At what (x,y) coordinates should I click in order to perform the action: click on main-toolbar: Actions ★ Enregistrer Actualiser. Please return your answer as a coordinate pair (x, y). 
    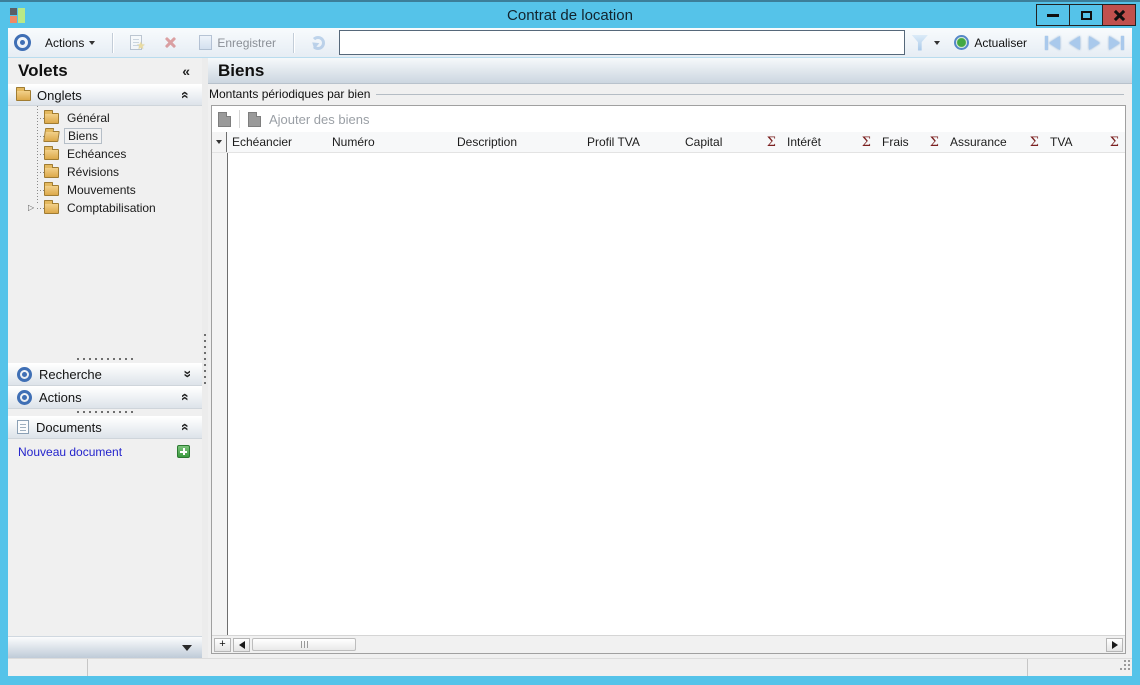
    Looking at the image, I should click on (570, 43).